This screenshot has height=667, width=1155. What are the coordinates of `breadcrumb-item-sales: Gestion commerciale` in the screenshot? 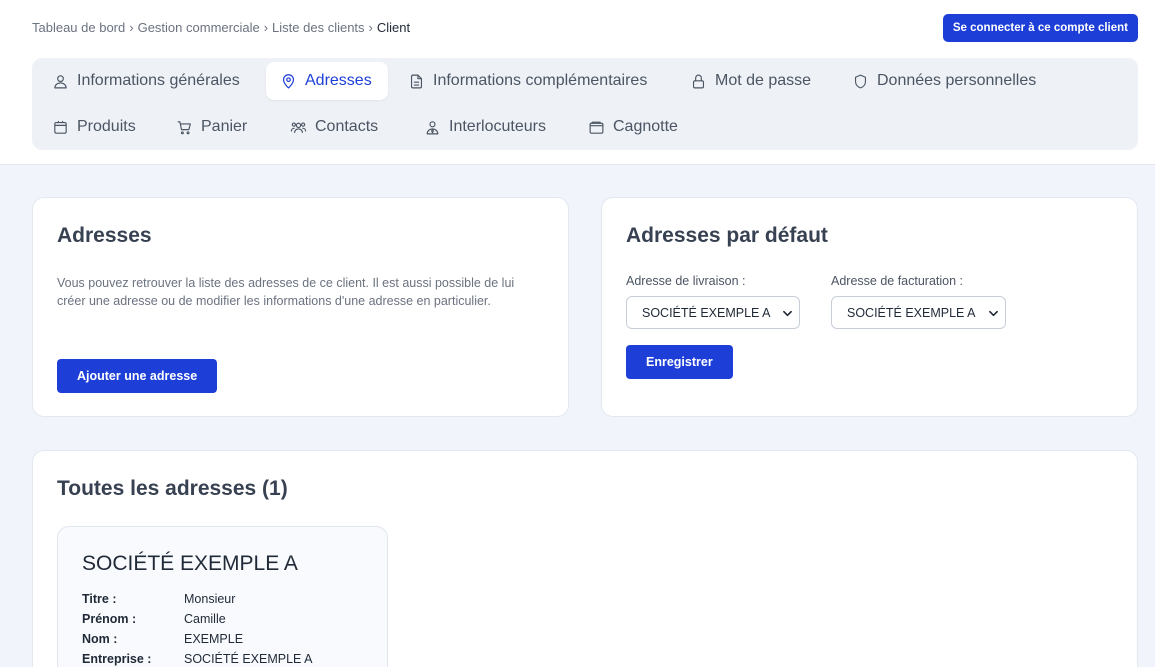 It's located at (199, 27).